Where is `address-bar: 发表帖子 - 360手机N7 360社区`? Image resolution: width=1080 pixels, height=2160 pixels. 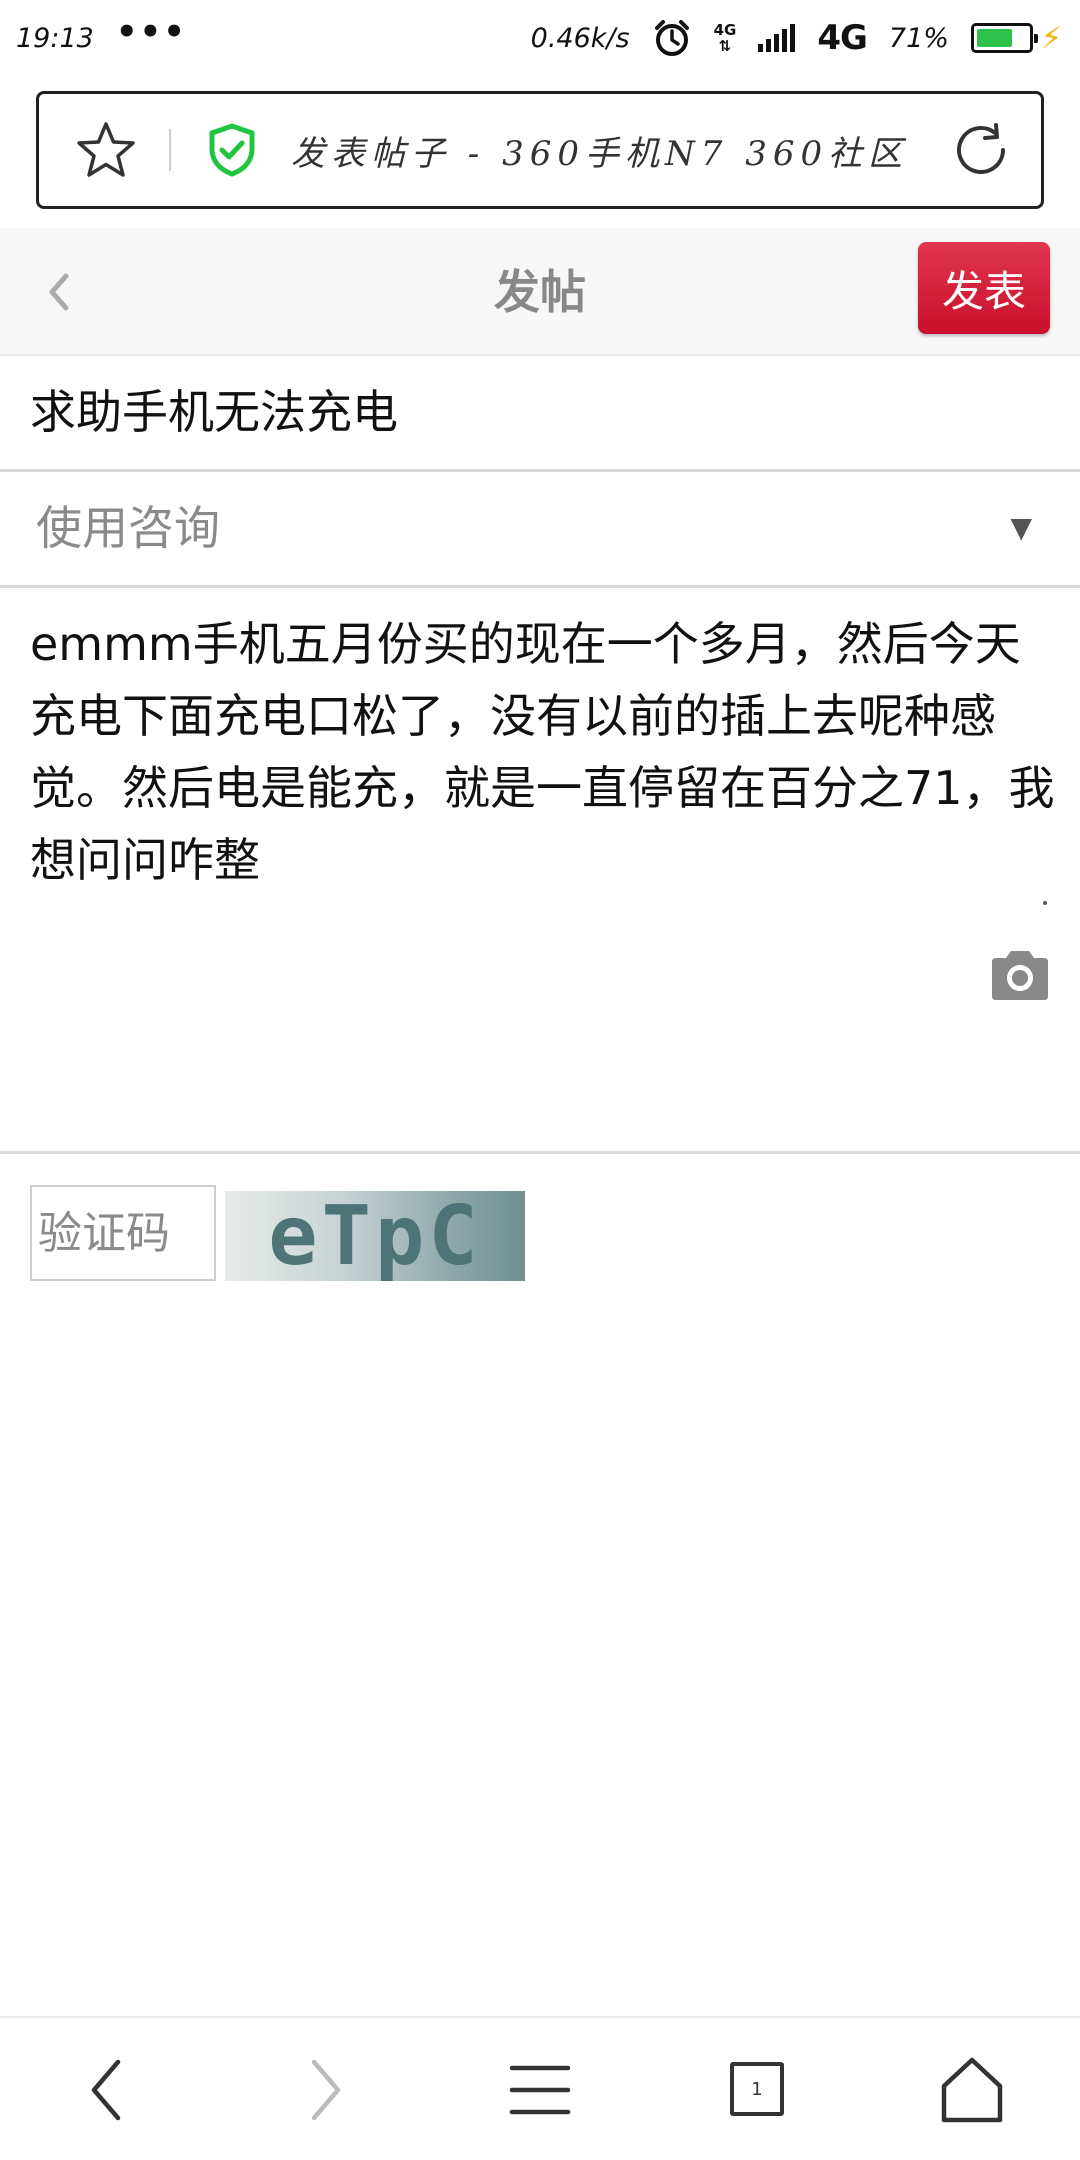
address-bar: 发表帖子 - 360手机N7 360社区 is located at coordinates (540, 150).